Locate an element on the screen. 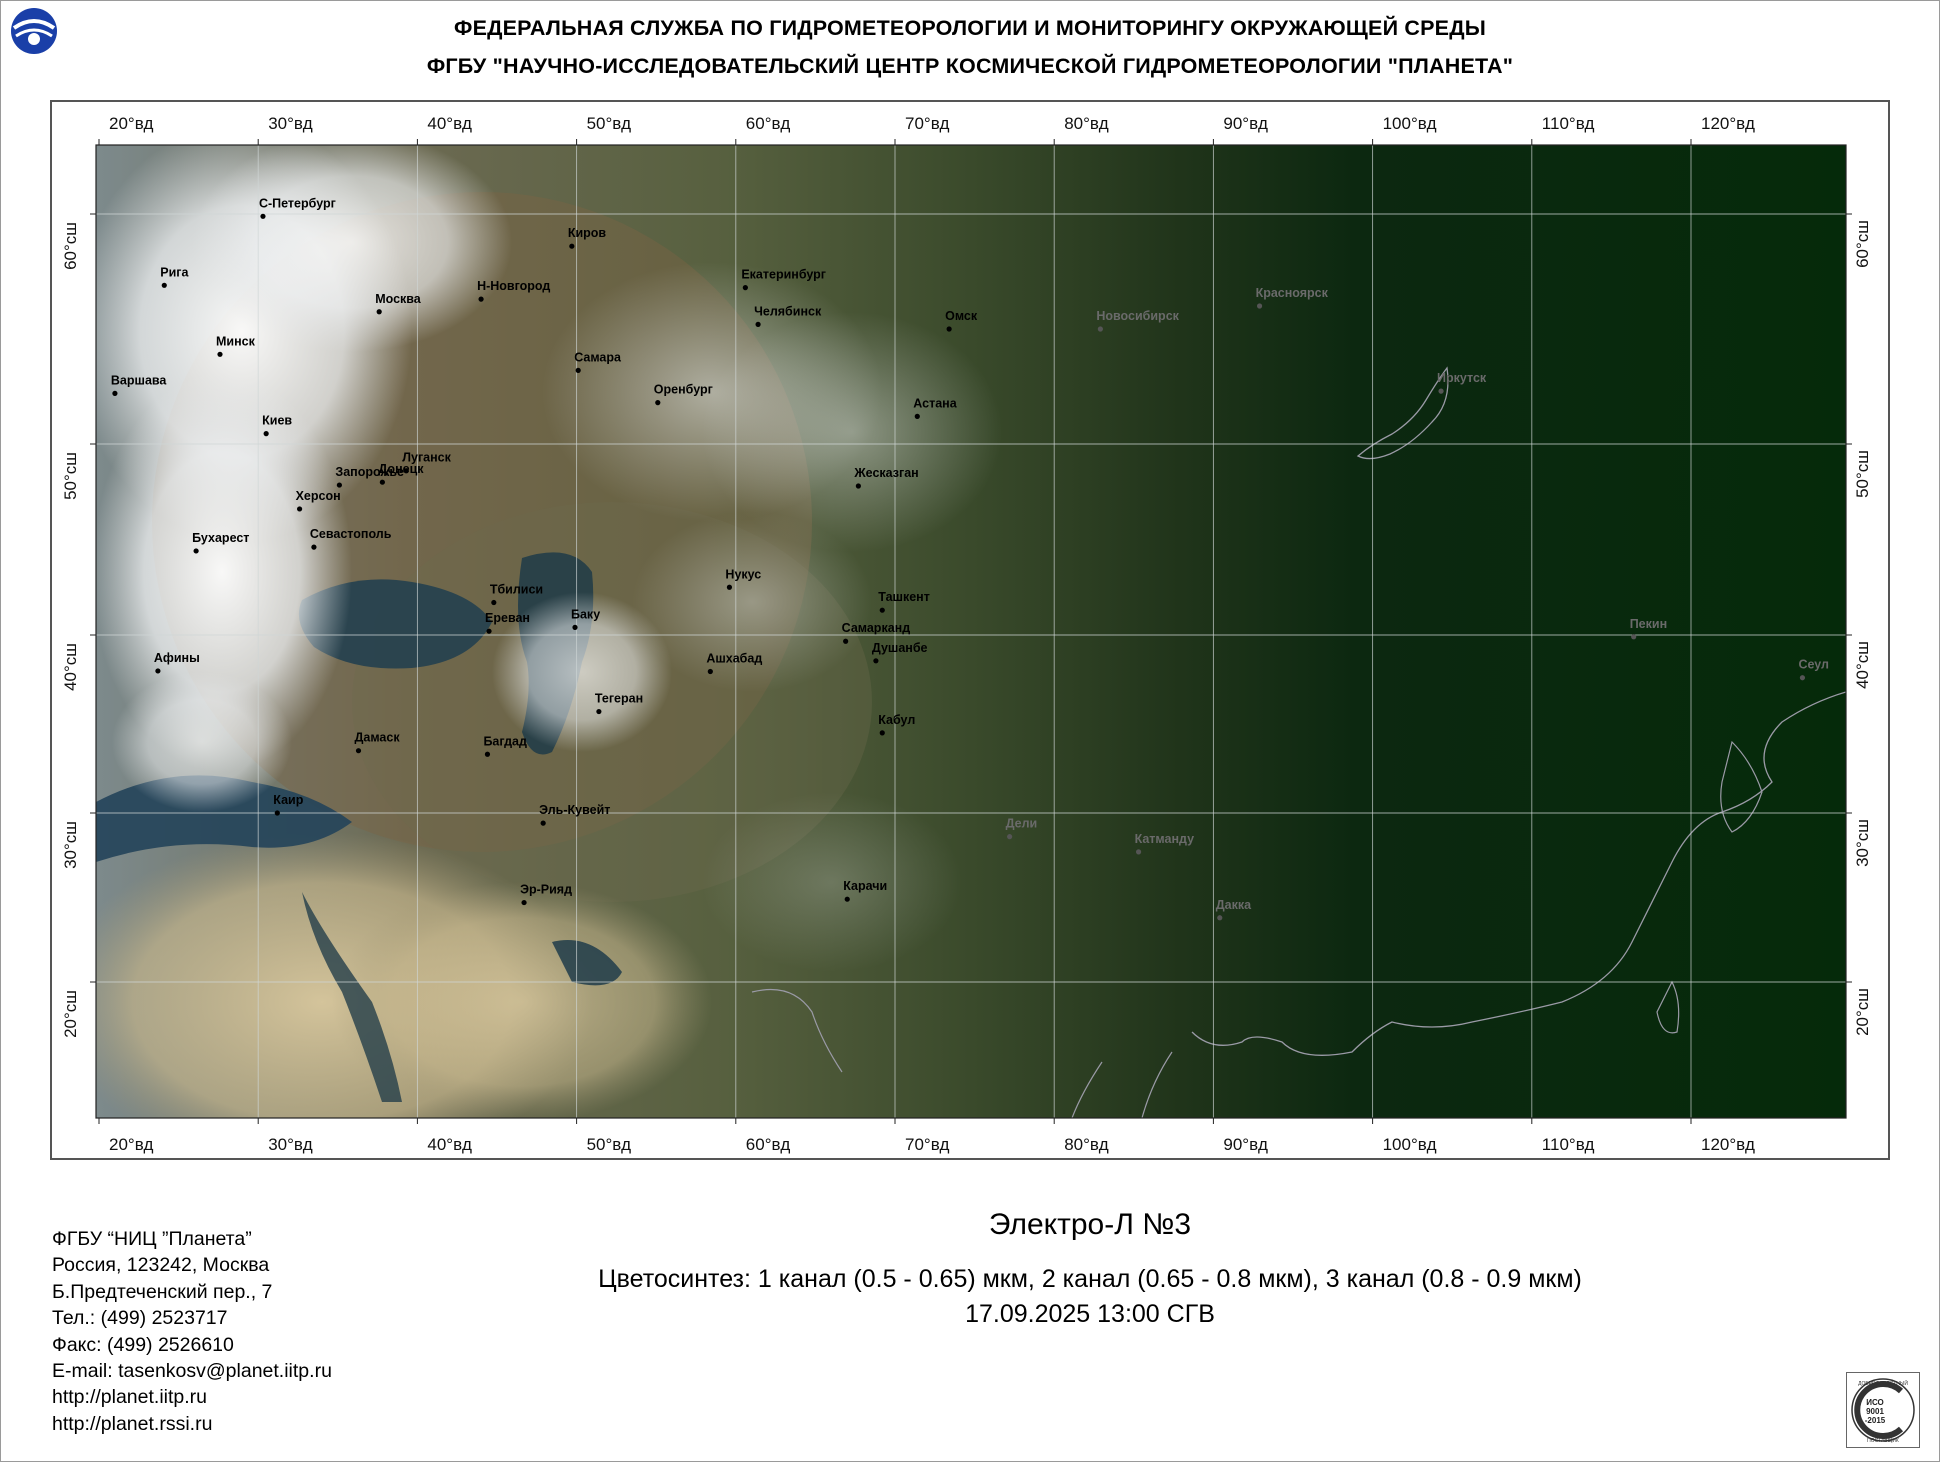 The height and width of the screenshot is (1462, 1940). longitude-label-bottom: 40°вд is located at coordinates (449, 1144).